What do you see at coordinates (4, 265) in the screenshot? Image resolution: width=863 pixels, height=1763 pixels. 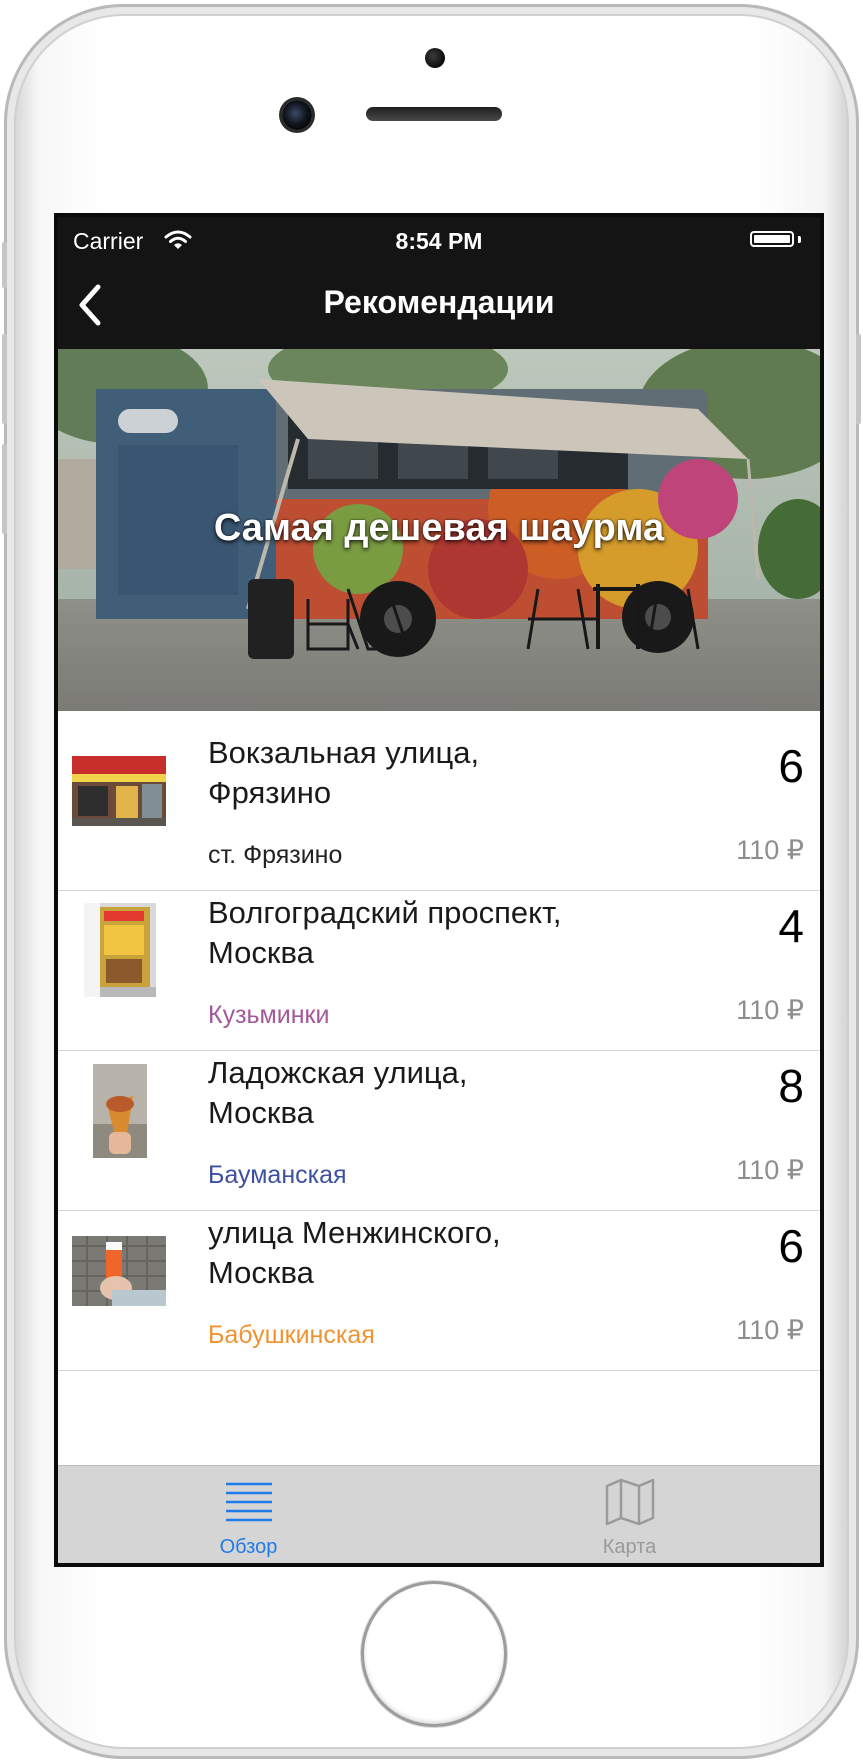 I see `mute-switch` at bounding box center [4, 265].